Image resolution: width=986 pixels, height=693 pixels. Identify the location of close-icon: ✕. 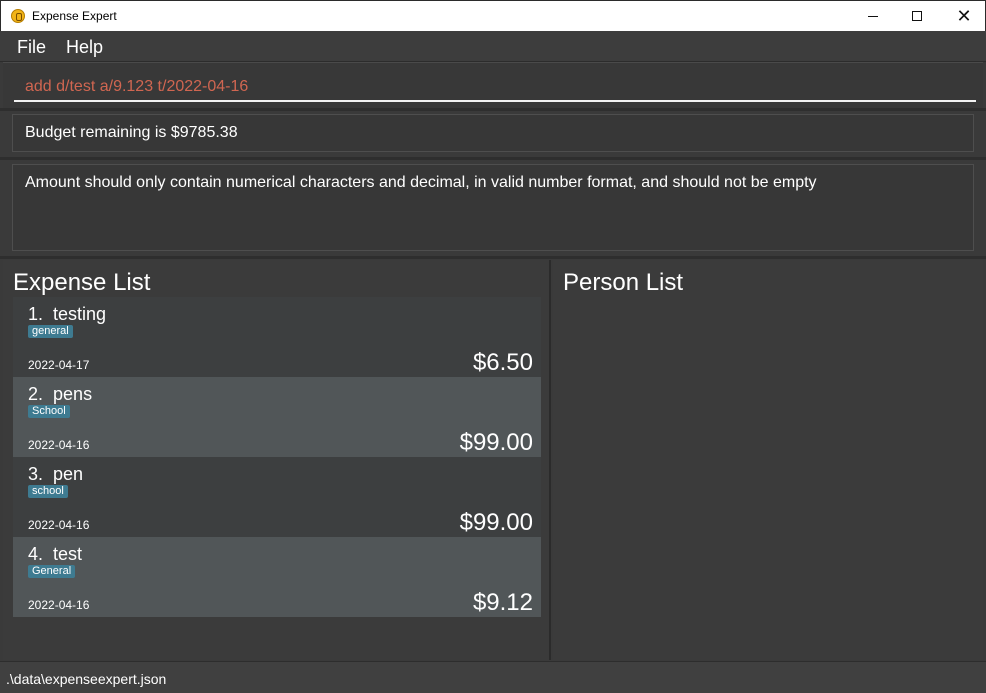
(964, 16).